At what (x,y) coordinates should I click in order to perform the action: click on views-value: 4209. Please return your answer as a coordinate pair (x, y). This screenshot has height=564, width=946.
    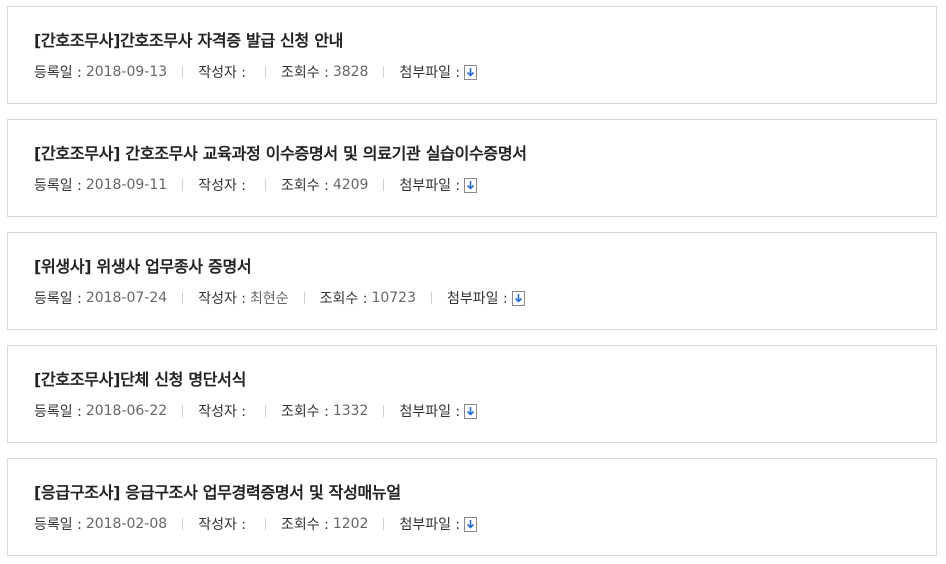
    Looking at the image, I should click on (350, 185).